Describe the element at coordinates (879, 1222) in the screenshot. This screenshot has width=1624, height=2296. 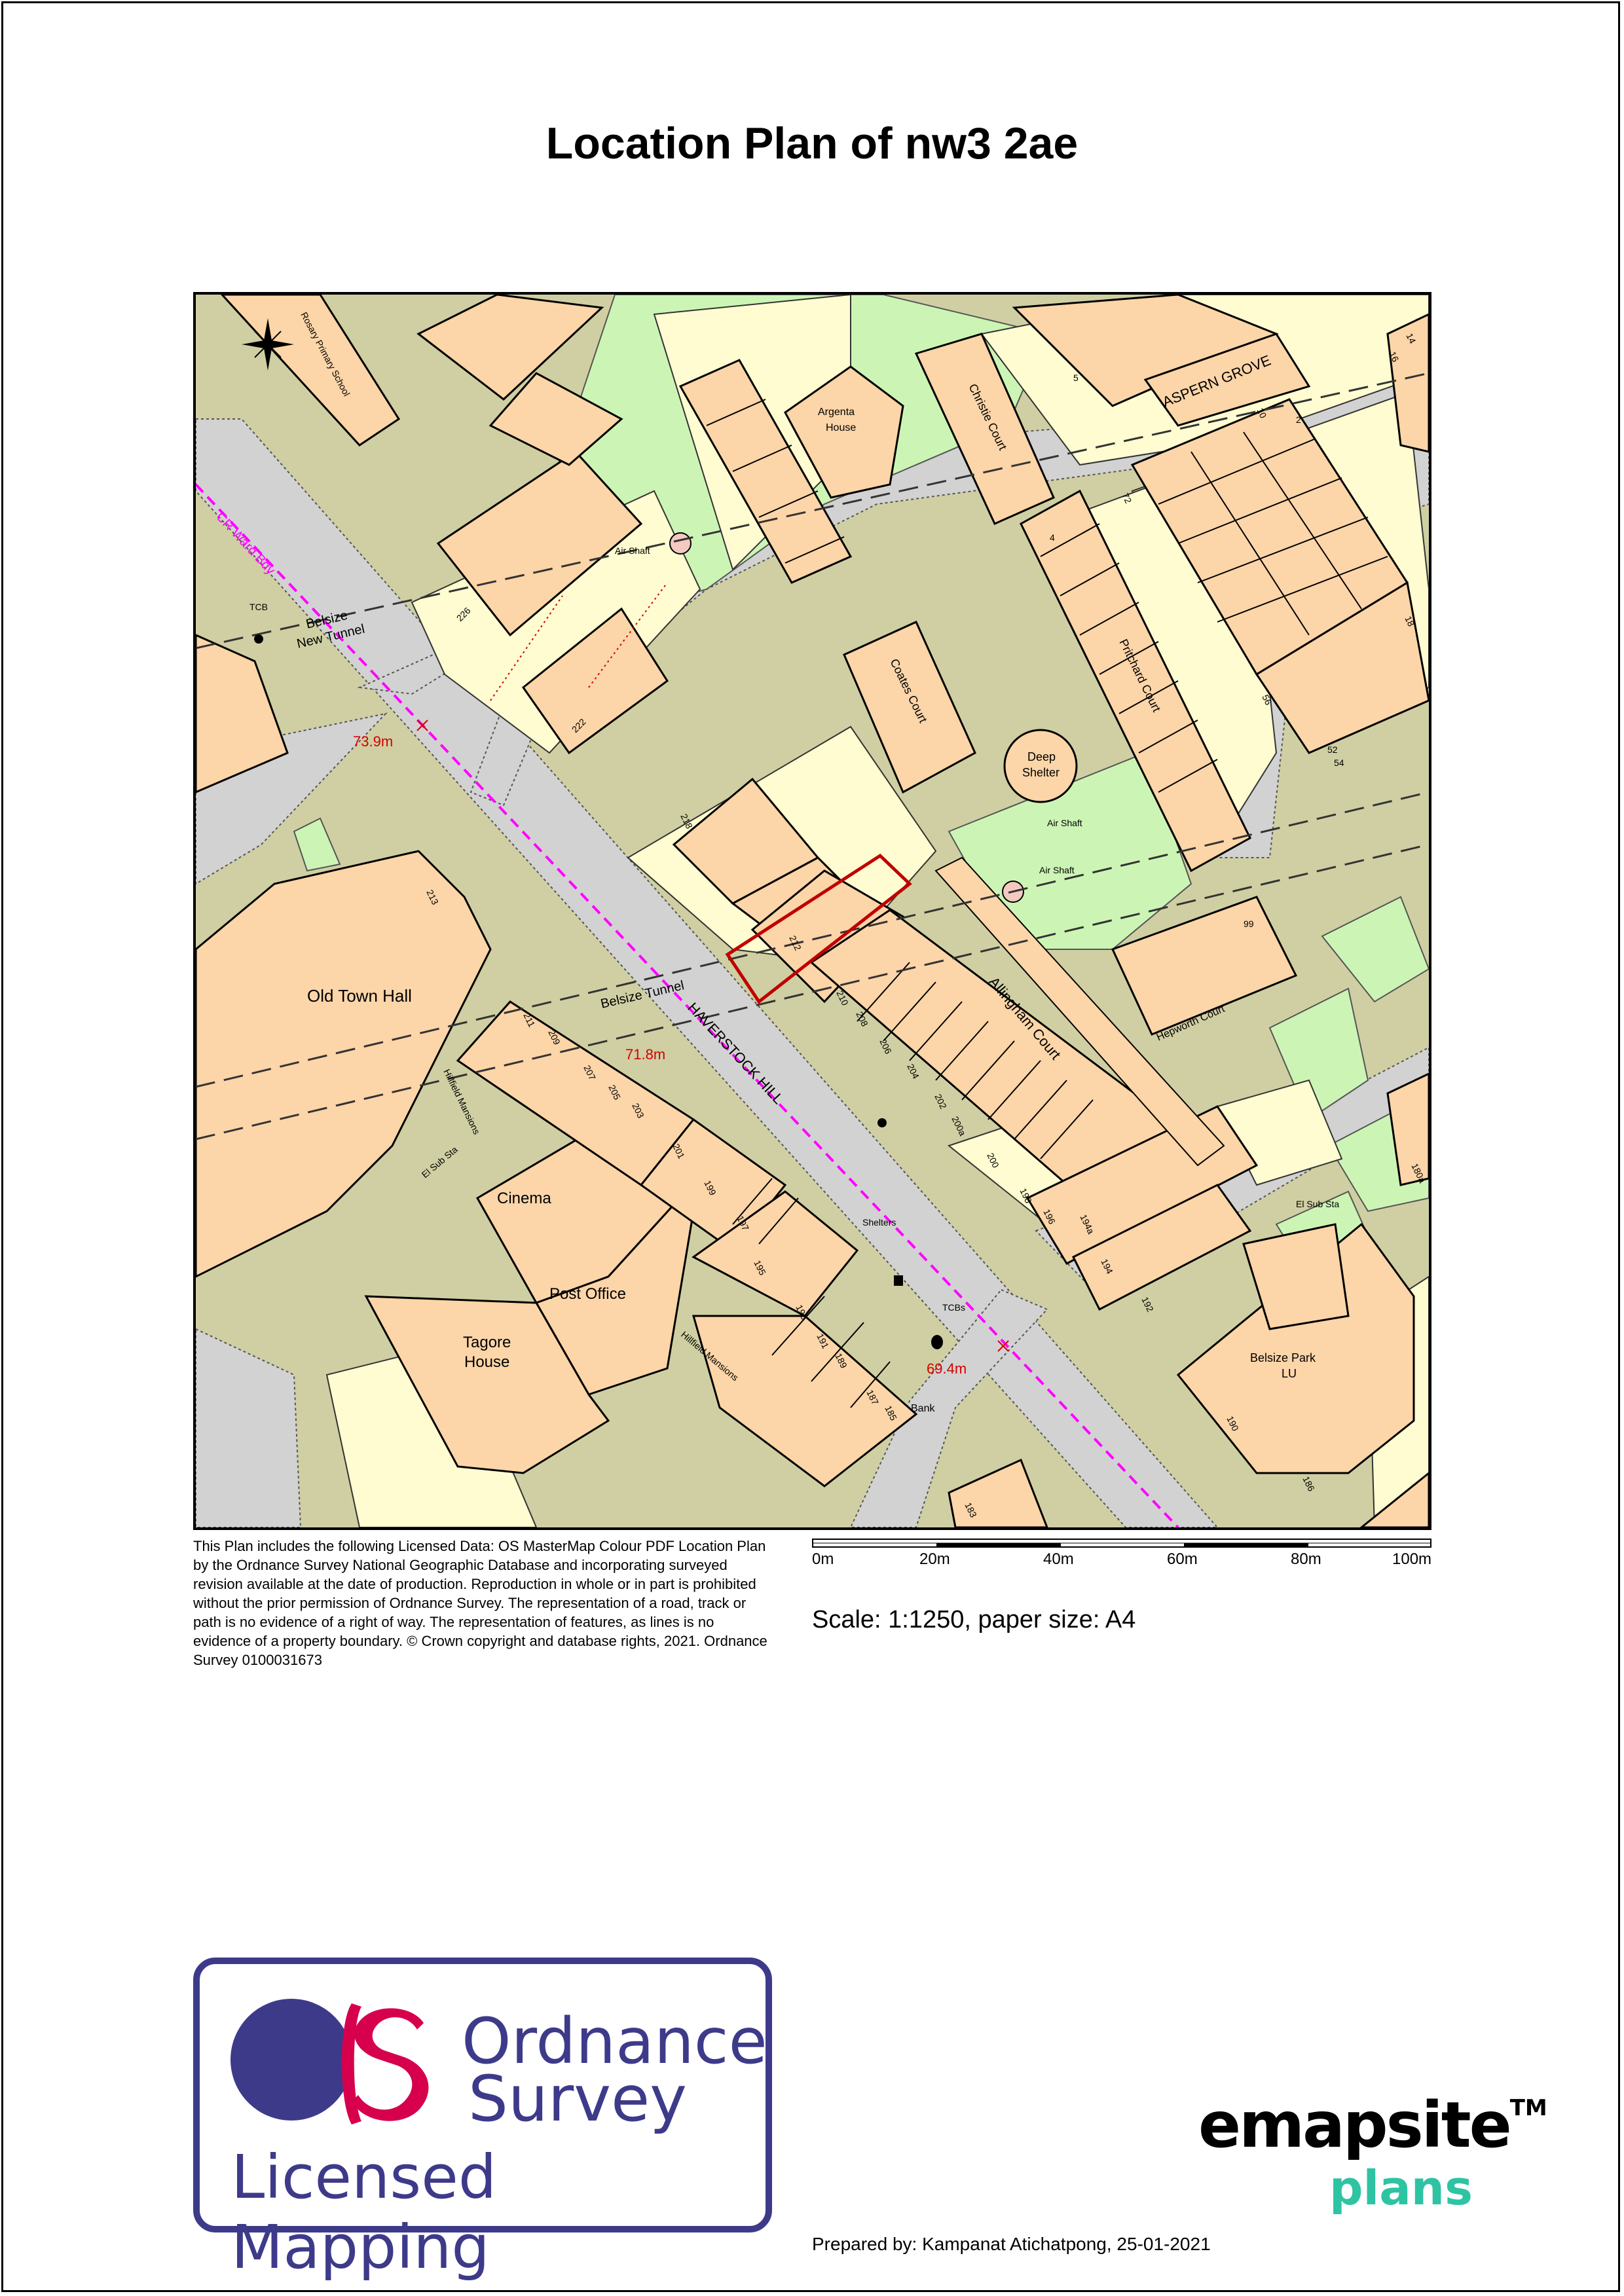
I see `shelters-label: Shelters` at that location.